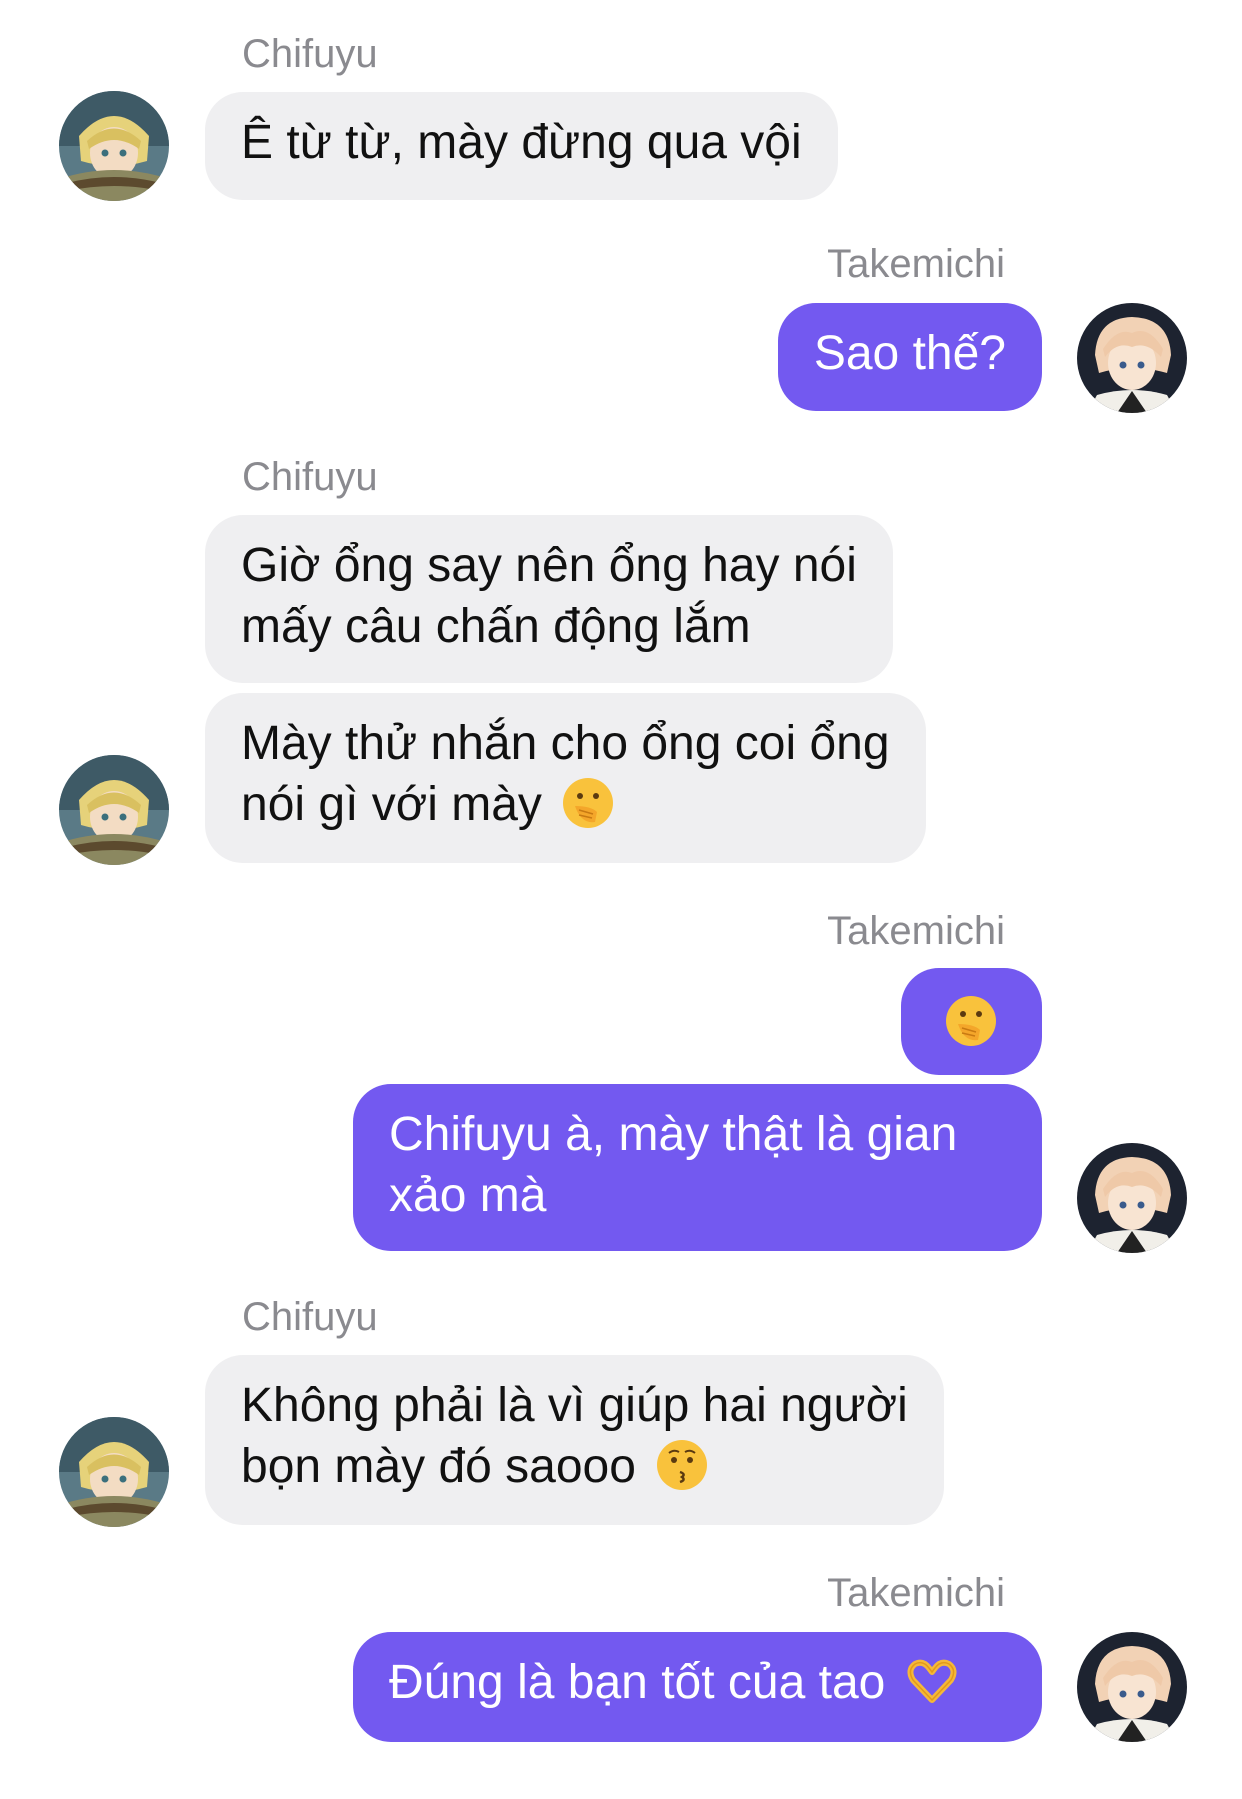 This screenshot has height=1799, width=1242. Describe the element at coordinates (496, 626) in the screenshot. I see `message-text-line: mấy câu chấn động lắm` at that location.